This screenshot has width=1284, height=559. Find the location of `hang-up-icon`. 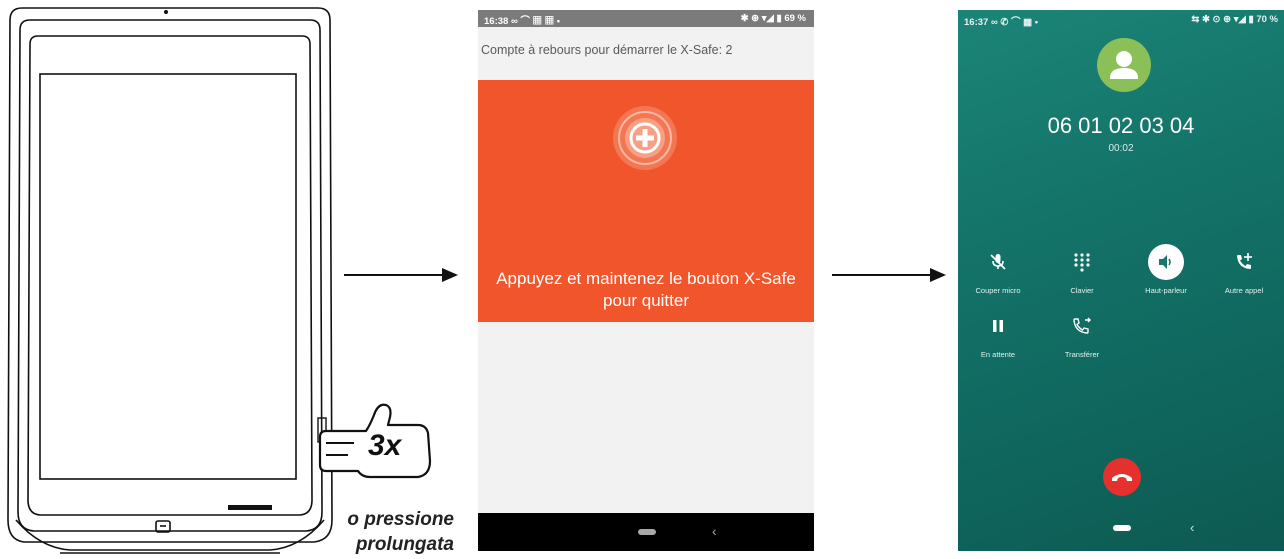

hang-up-icon is located at coordinates (1122, 477).